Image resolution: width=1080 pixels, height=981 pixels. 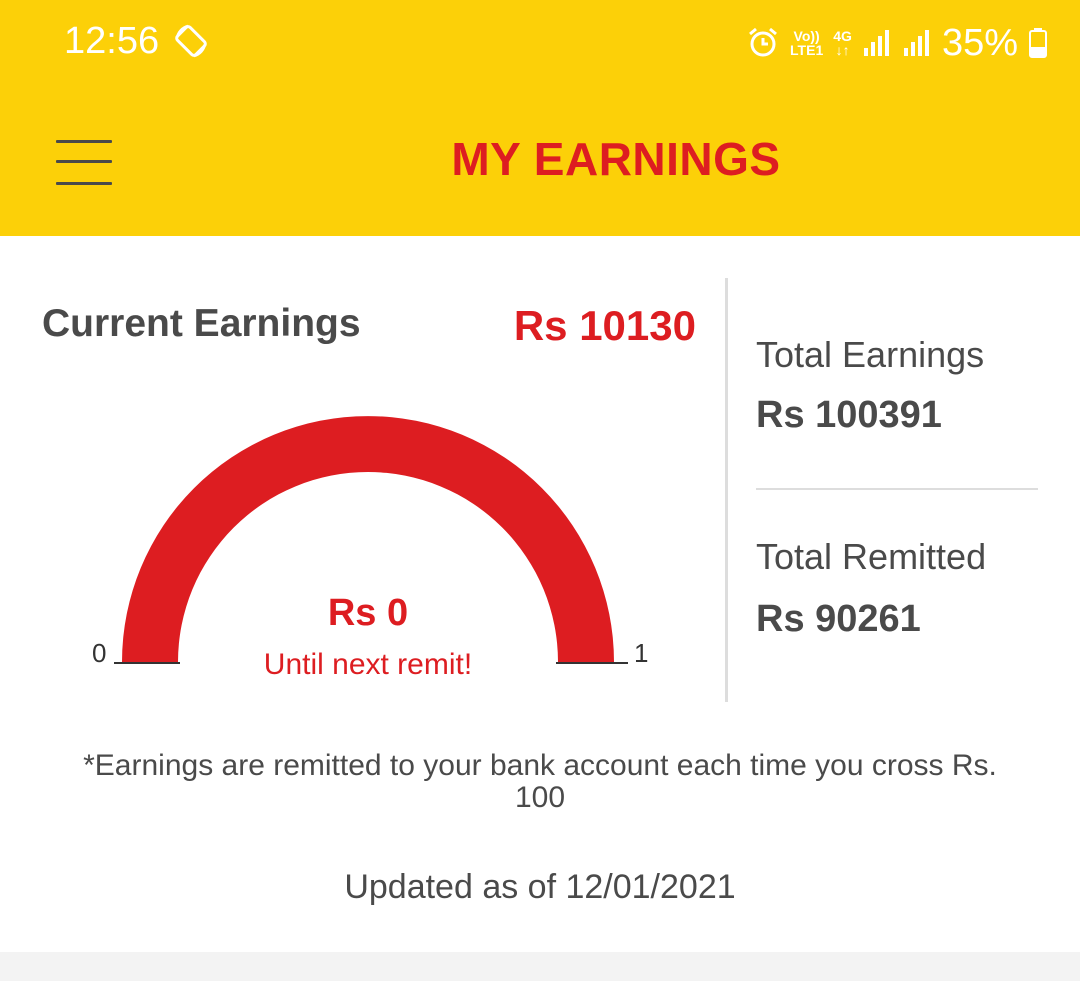 What do you see at coordinates (1038, 43) in the screenshot?
I see `battery-icon` at bounding box center [1038, 43].